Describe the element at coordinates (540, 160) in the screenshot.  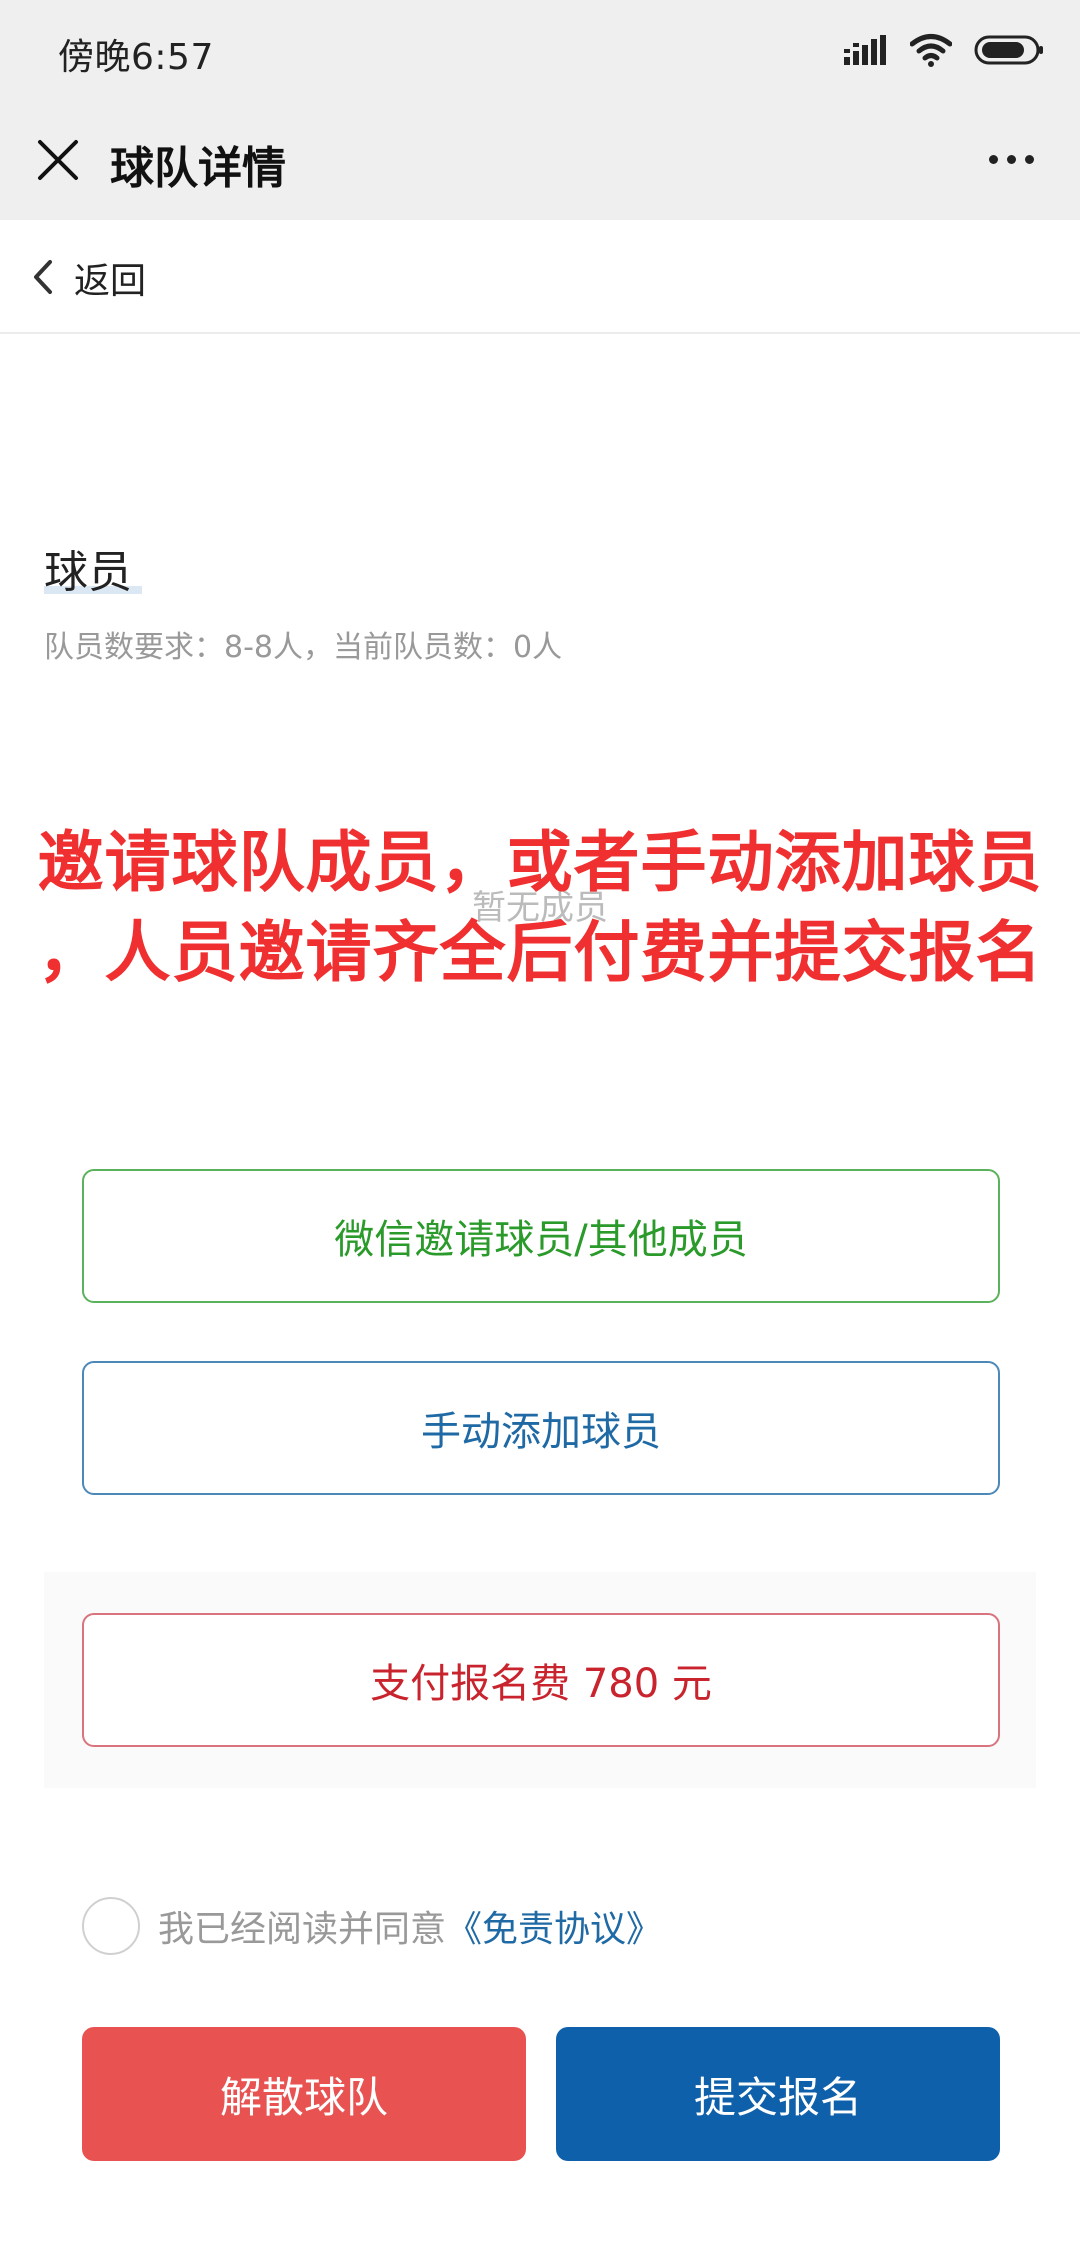
I see `app-header: 球队详情` at that location.